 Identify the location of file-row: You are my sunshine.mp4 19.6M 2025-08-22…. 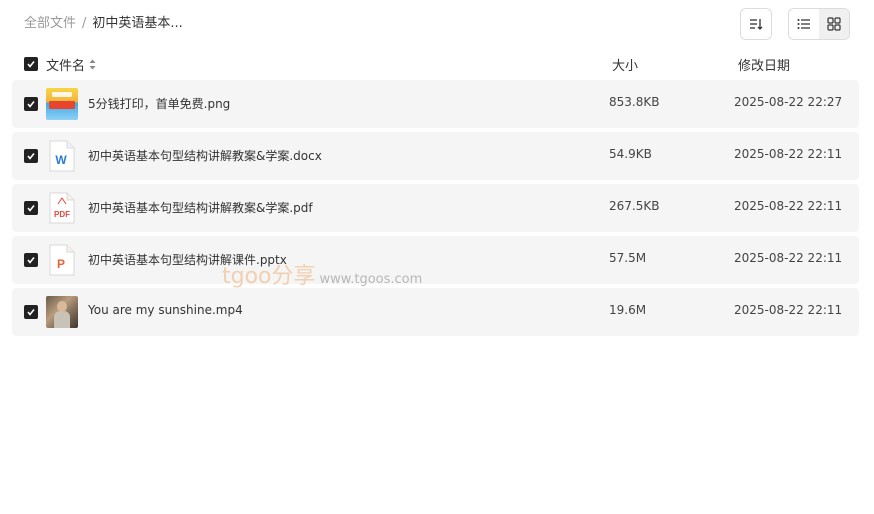
(435, 312).